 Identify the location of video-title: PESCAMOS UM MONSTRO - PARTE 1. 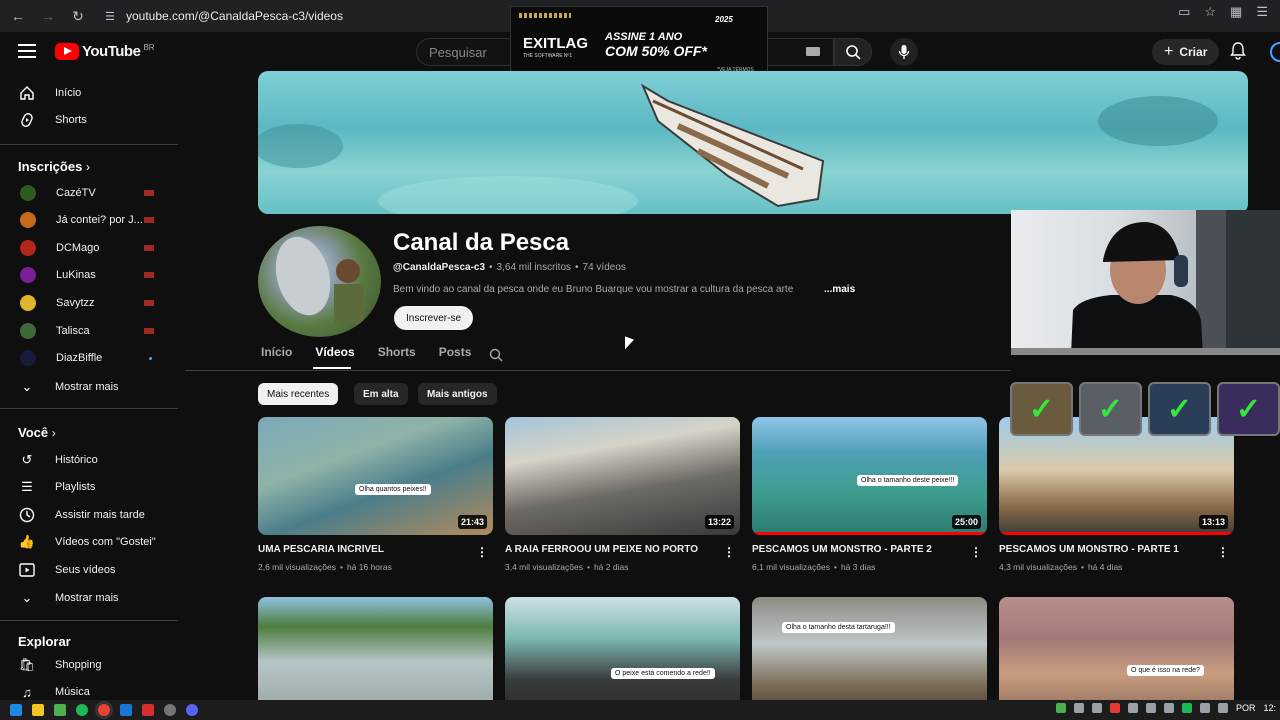
(1109, 550).